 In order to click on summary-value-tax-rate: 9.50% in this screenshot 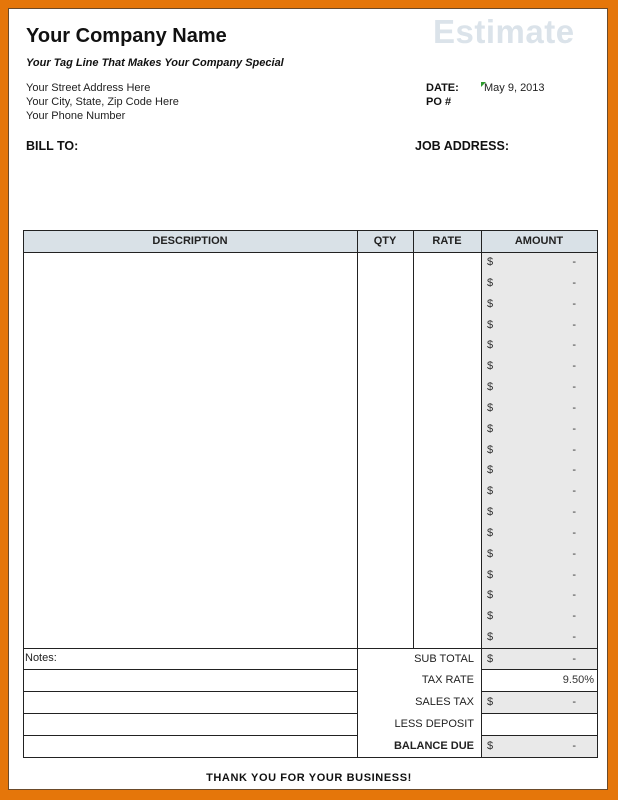, I will do `click(539, 680)`.